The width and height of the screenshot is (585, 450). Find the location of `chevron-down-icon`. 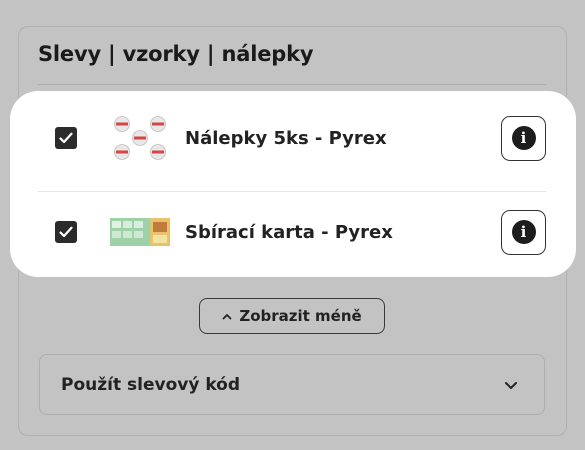

chevron-down-icon is located at coordinates (511, 384).